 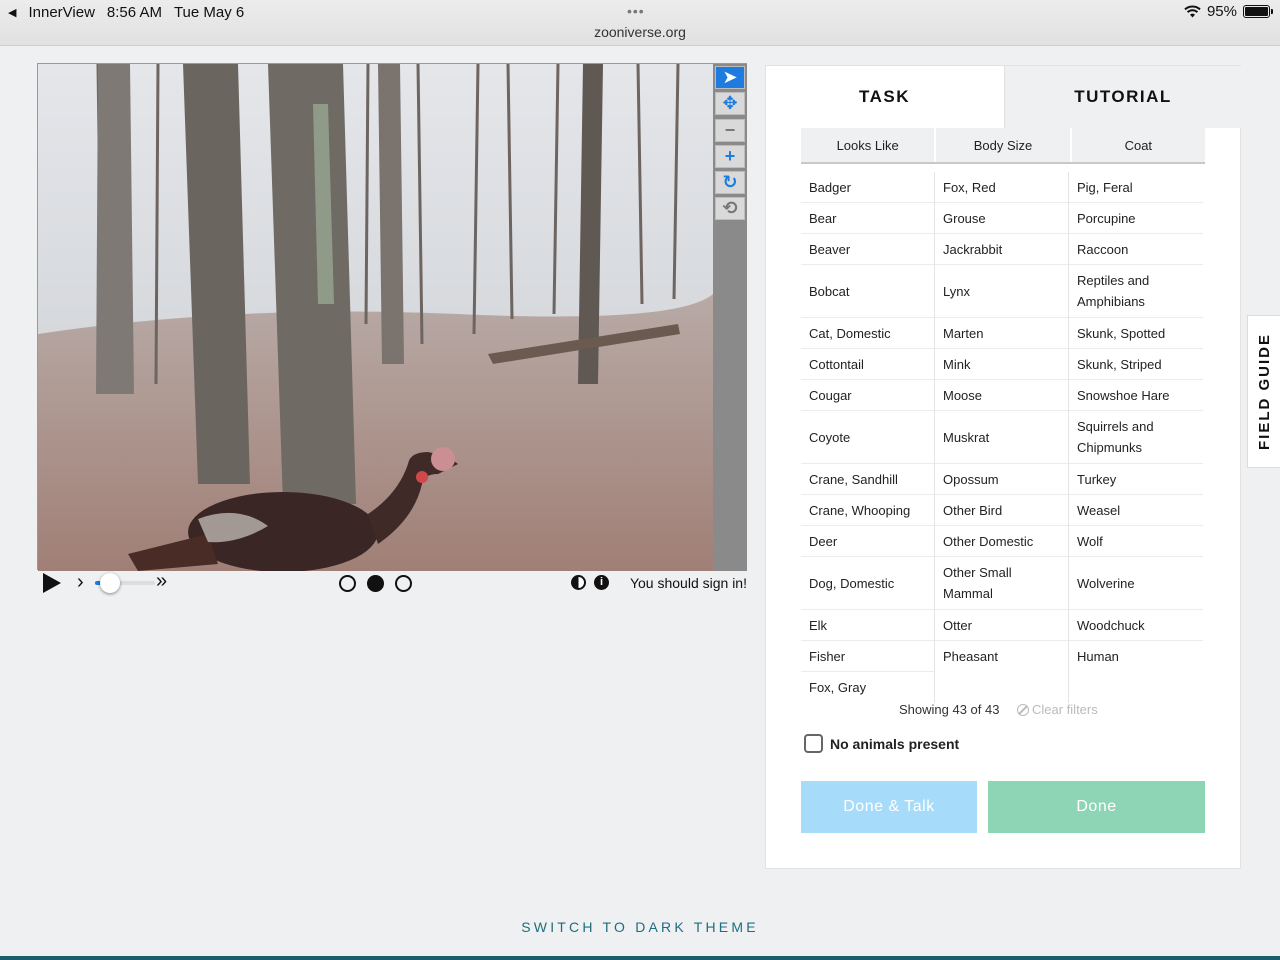 What do you see at coordinates (867, 395) in the screenshot?
I see `choice-item: Cougar` at bounding box center [867, 395].